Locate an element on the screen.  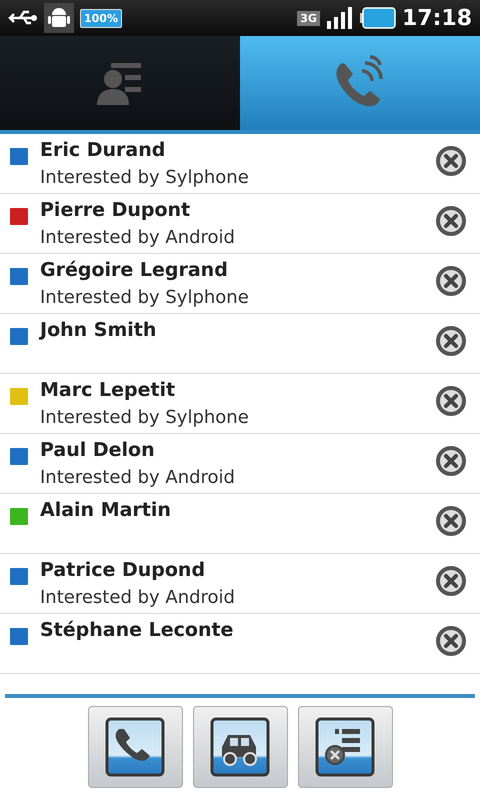
contact-name: Eric Durand is located at coordinates (103, 150).